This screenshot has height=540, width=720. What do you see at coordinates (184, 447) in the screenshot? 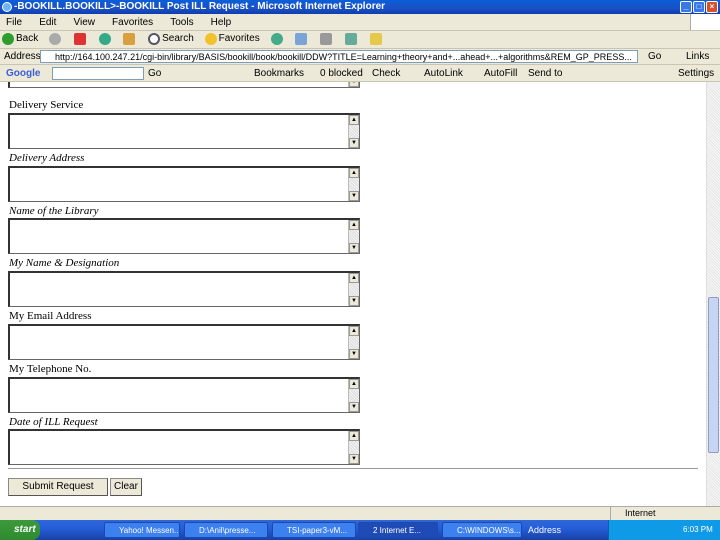
I see `request-date-textarea: ▲ ▼` at bounding box center [184, 447].